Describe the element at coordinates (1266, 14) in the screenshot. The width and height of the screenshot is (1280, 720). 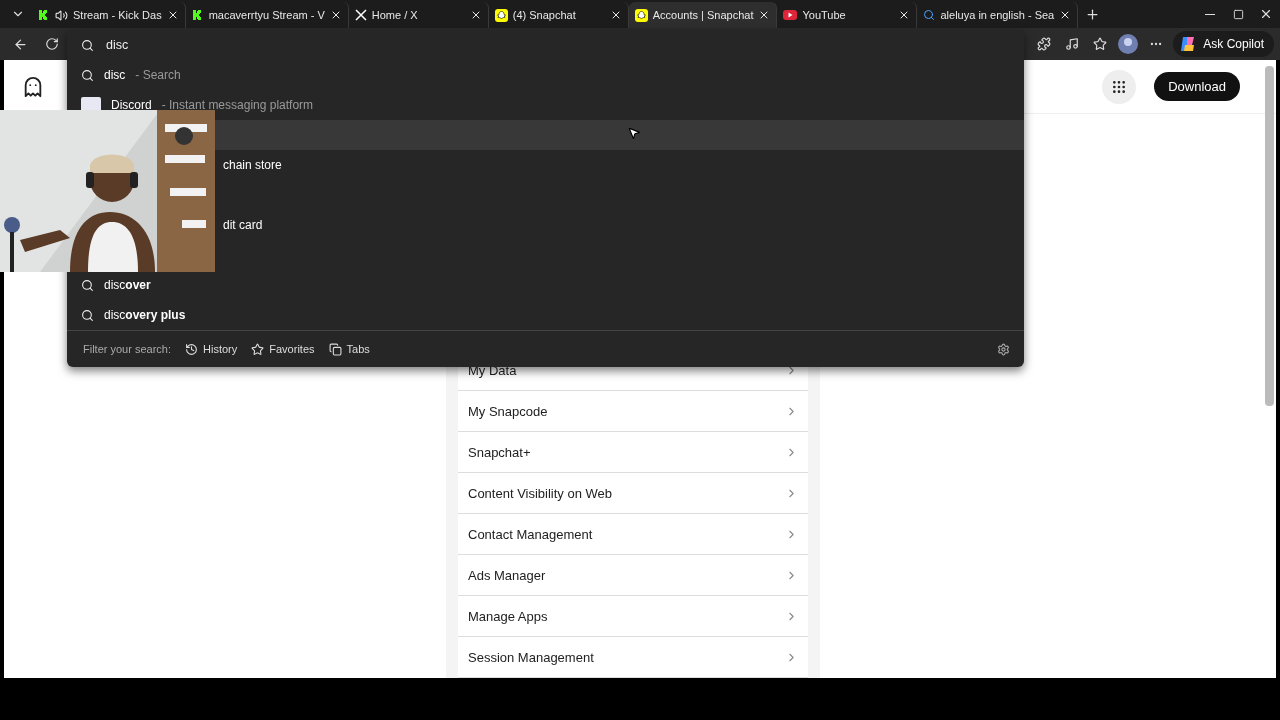
I see `close-icon` at that location.